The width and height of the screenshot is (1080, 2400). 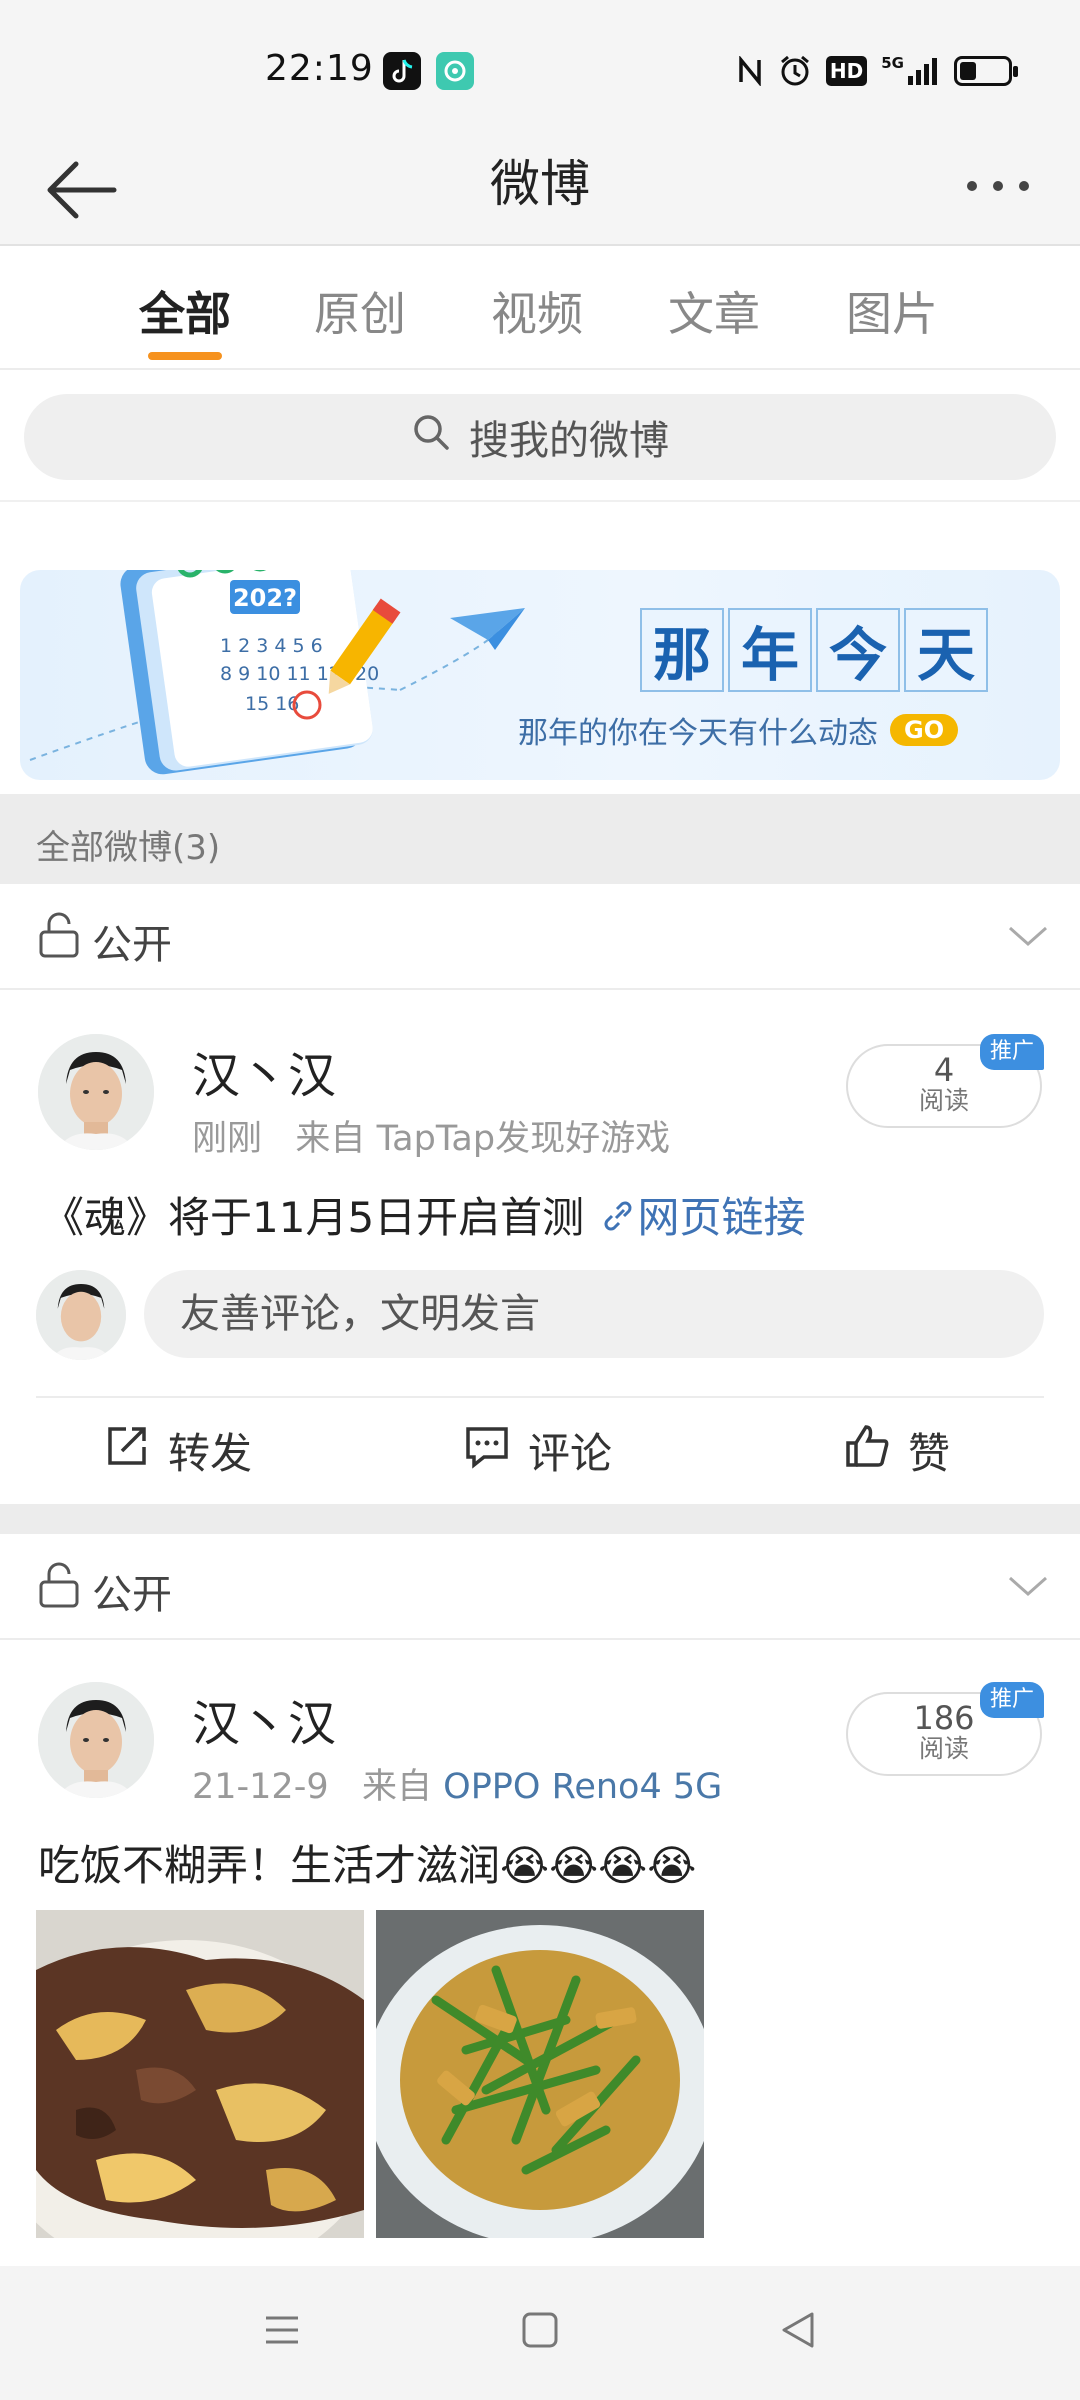 I want to click on banner-char: 那, so click(x=682, y=650).